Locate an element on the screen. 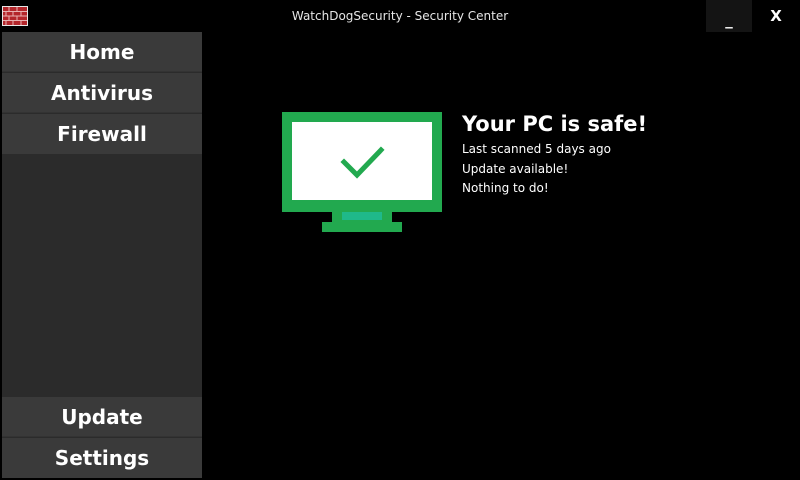 The width and height of the screenshot is (800, 480). title-bar: WatchDogSecurity - Security Center _ X is located at coordinates (400, 16).